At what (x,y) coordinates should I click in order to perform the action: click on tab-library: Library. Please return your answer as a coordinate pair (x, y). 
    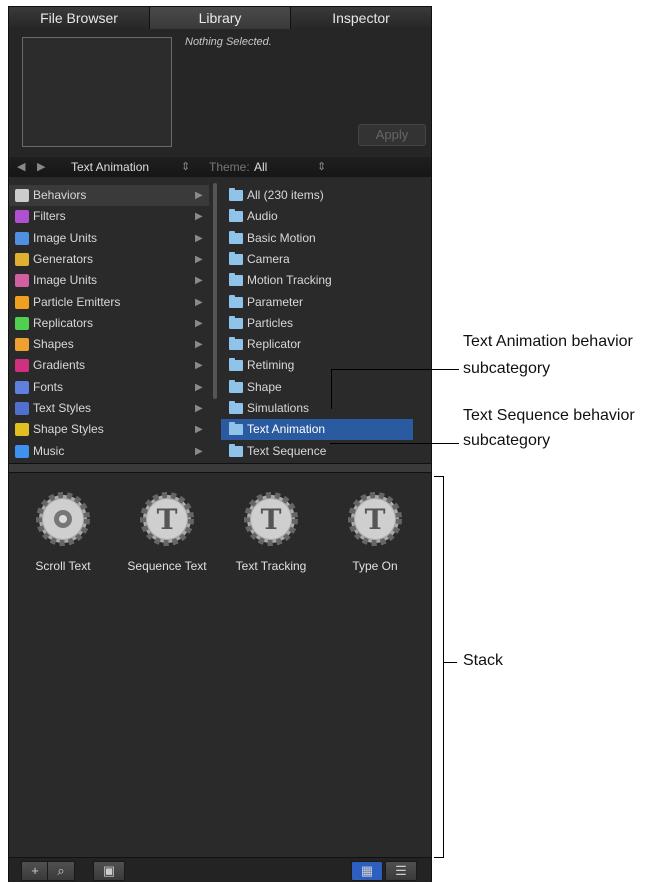
    Looking at the image, I should click on (220, 18).